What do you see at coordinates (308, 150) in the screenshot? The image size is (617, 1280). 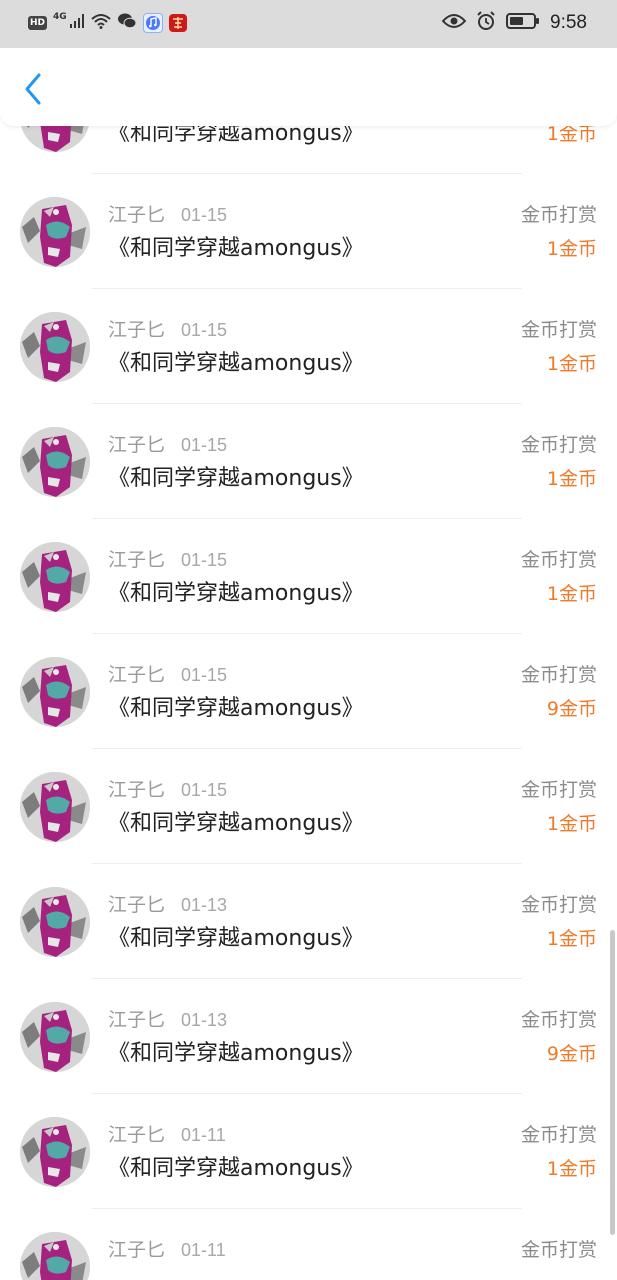 I see `reward-record-item: 《和同学穿越amongus》 1 金币` at bounding box center [308, 150].